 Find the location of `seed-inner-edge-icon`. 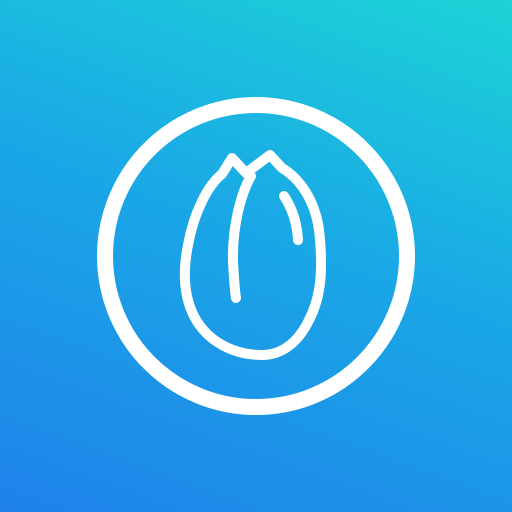

seed-inner-edge-icon is located at coordinates (241, 237).